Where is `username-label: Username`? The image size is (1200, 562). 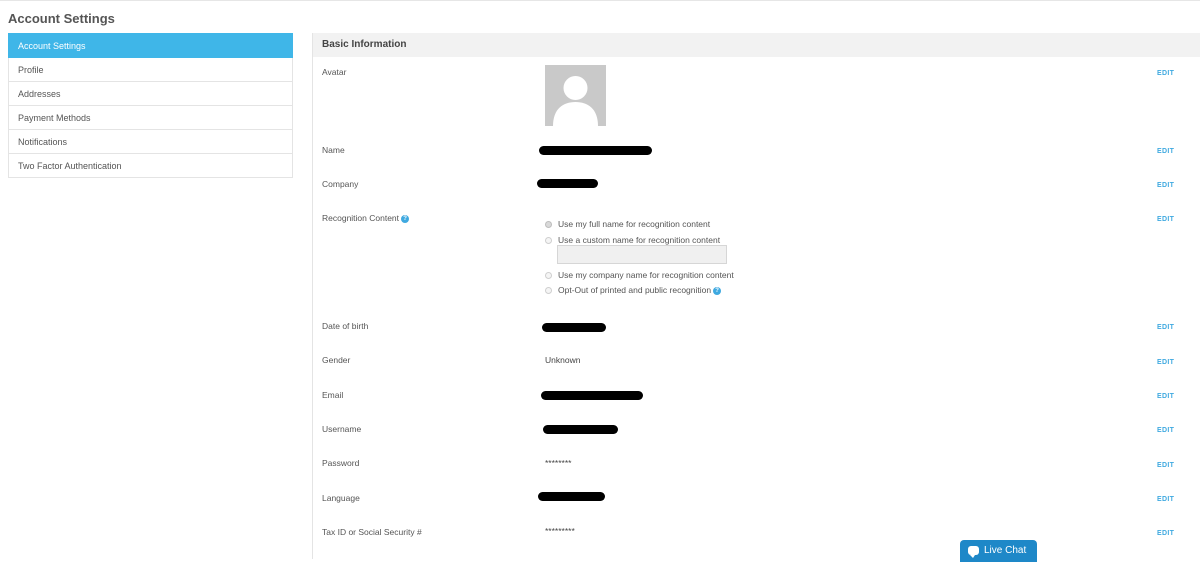 username-label: Username is located at coordinates (342, 429).